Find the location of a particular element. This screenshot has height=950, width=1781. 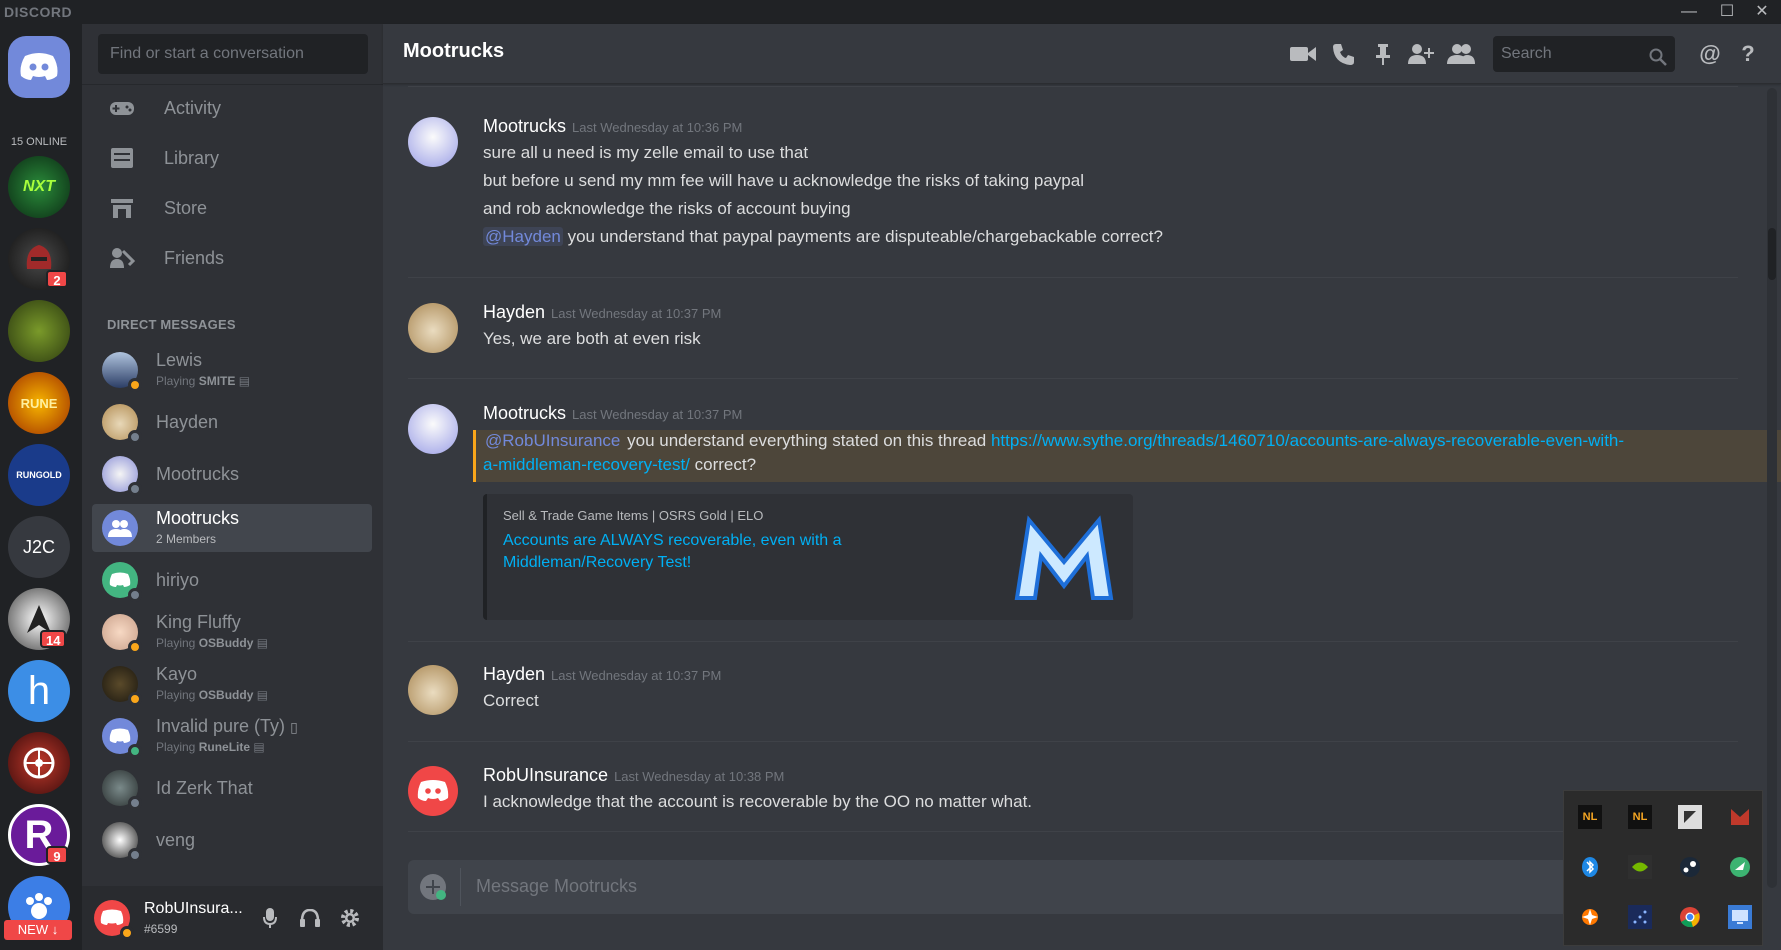

dm-name: hiriyo is located at coordinates (178, 580).